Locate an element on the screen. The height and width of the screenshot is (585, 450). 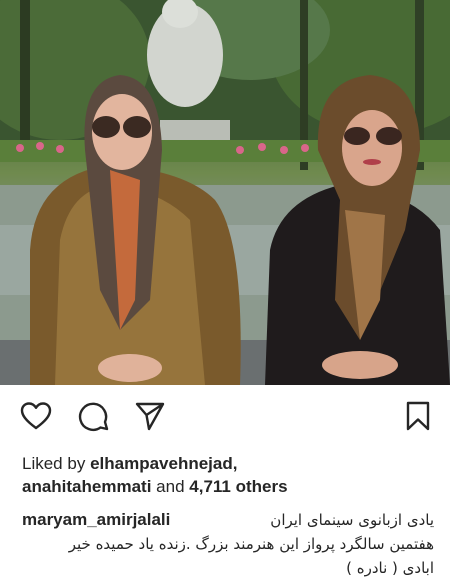
others-count-link: 4,711 others is located at coordinates (238, 486).